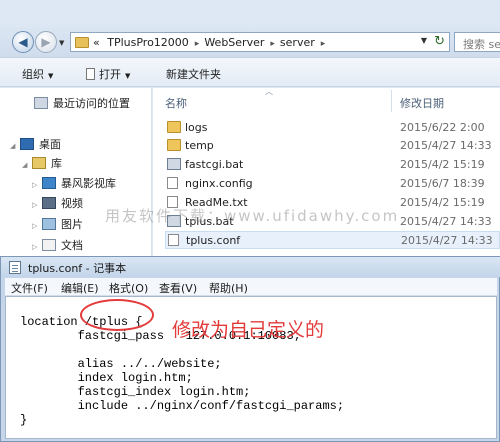  What do you see at coordinates (182, 406) in the screenshot?
I see `code-line: include ../nginx/conf/fastcgi_params;` at bounding box center [182, 406].